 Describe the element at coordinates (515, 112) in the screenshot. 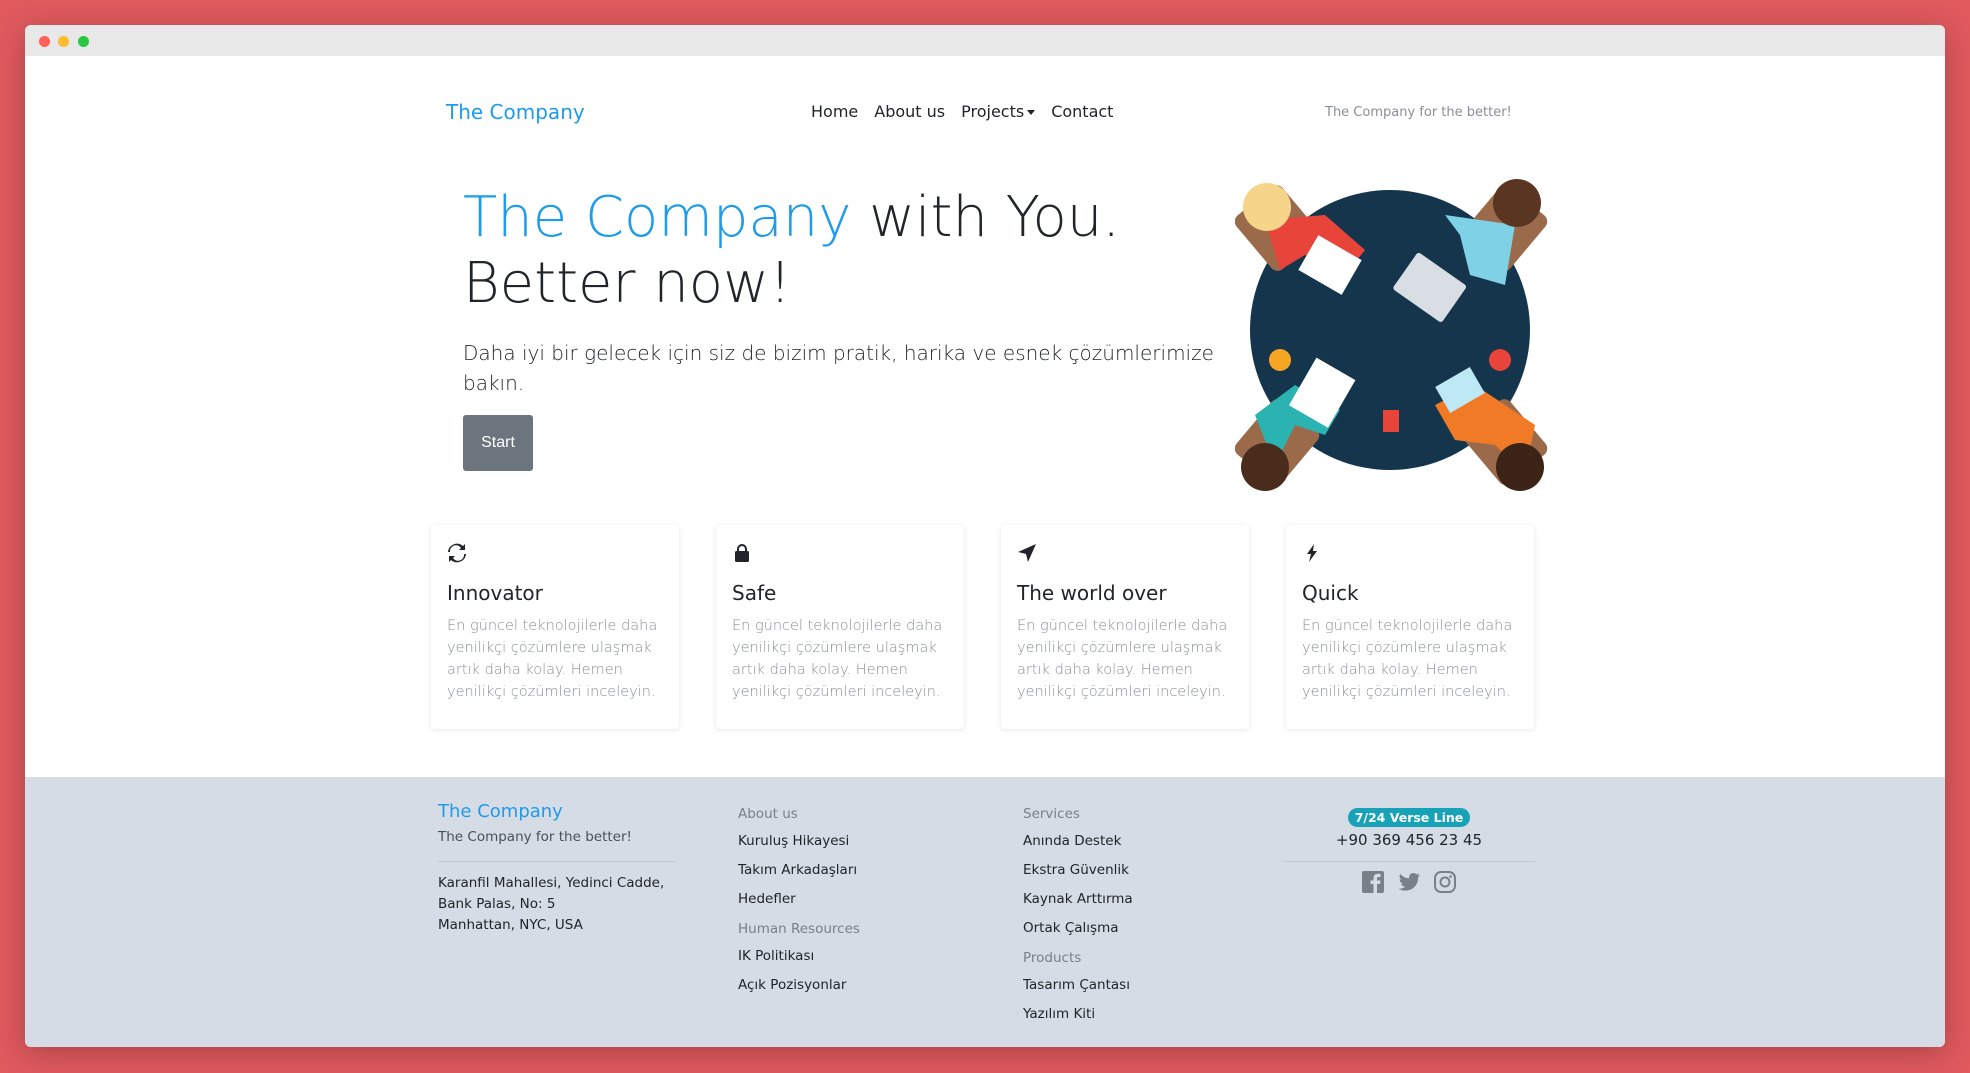

I see `nav-brand-link: The Company` at that location.